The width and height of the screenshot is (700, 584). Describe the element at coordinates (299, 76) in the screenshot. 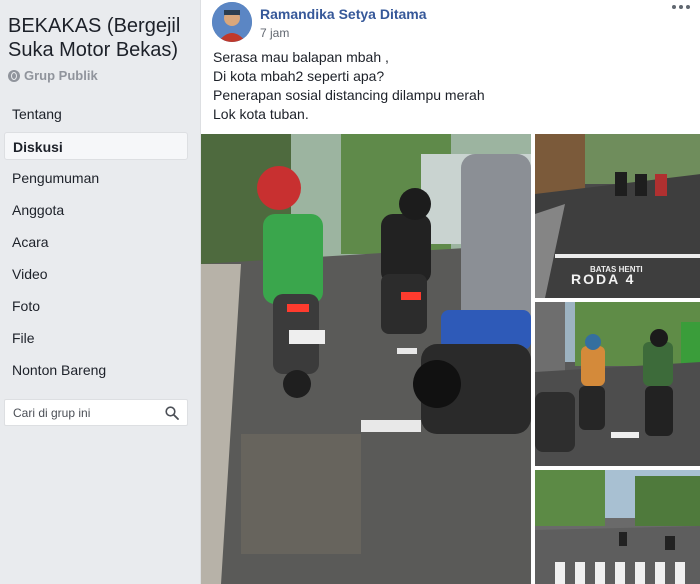

I see `post-line: Di kota mbah2 seperti apa?` at that location.